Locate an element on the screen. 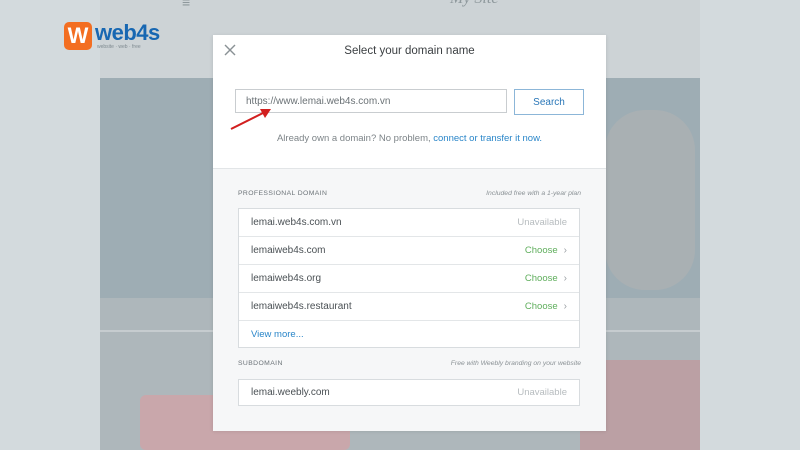 The width and height of the screenshot is (800, 450). professional-domain-note: Included free with a 1-year plan is located at coordinates (533, 193).